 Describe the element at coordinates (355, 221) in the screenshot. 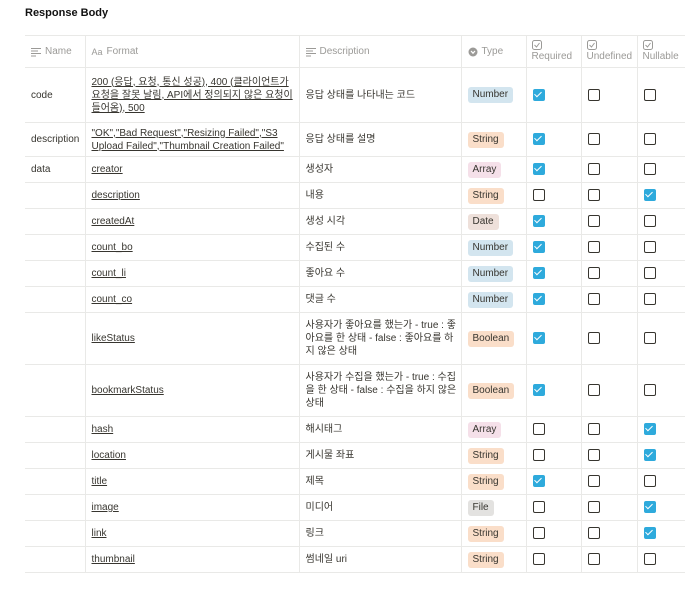

I see `table-row: createdAt 생성 시각 Date` at that location.